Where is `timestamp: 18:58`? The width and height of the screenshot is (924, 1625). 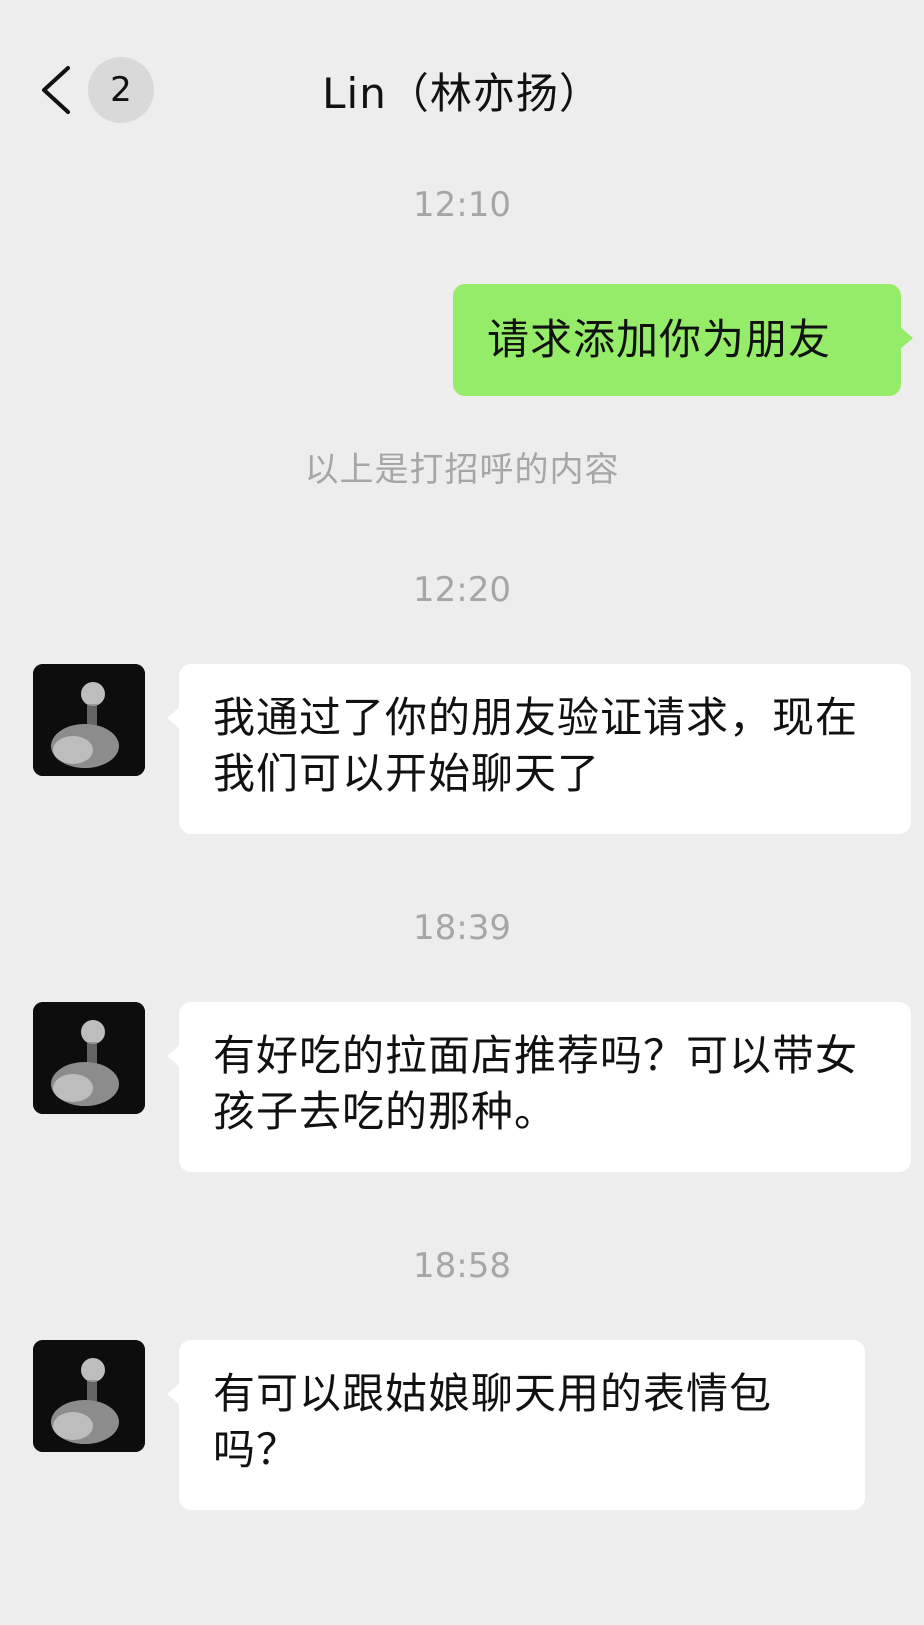 timestamp: 18:58 is located at coordinates (462, 1266).